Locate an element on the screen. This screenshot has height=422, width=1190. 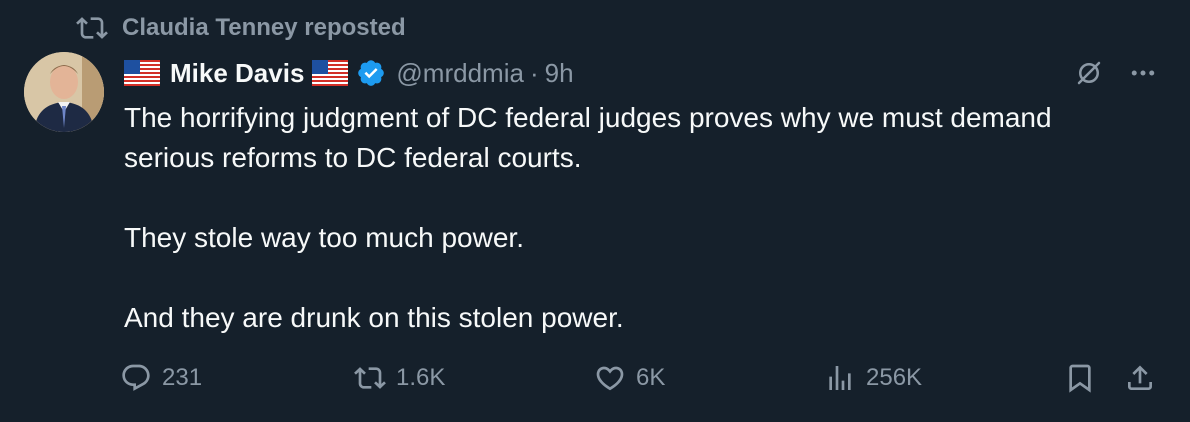
avatar-image is located at coordinates (64, 92).